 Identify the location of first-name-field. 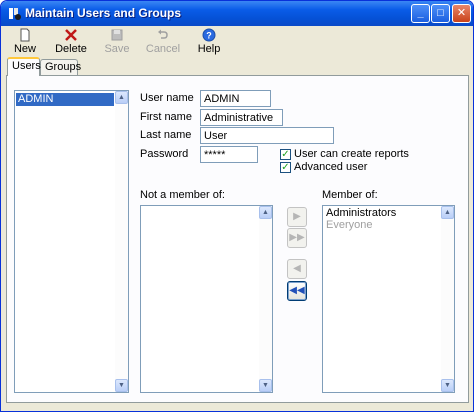
(241, 117).